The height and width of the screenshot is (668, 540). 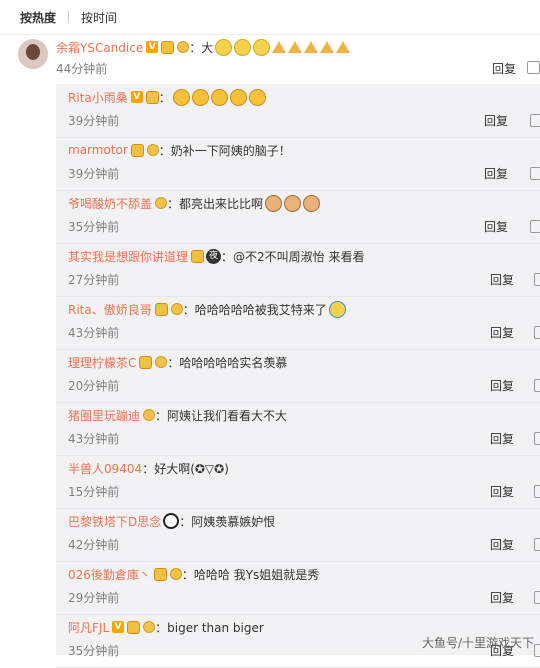 What do you see at coordinates (254, 309) in the screenshot?
I see `reply-text: ：哈哈哈哈哈被我艾特来了` at bounding box center [254, 309].